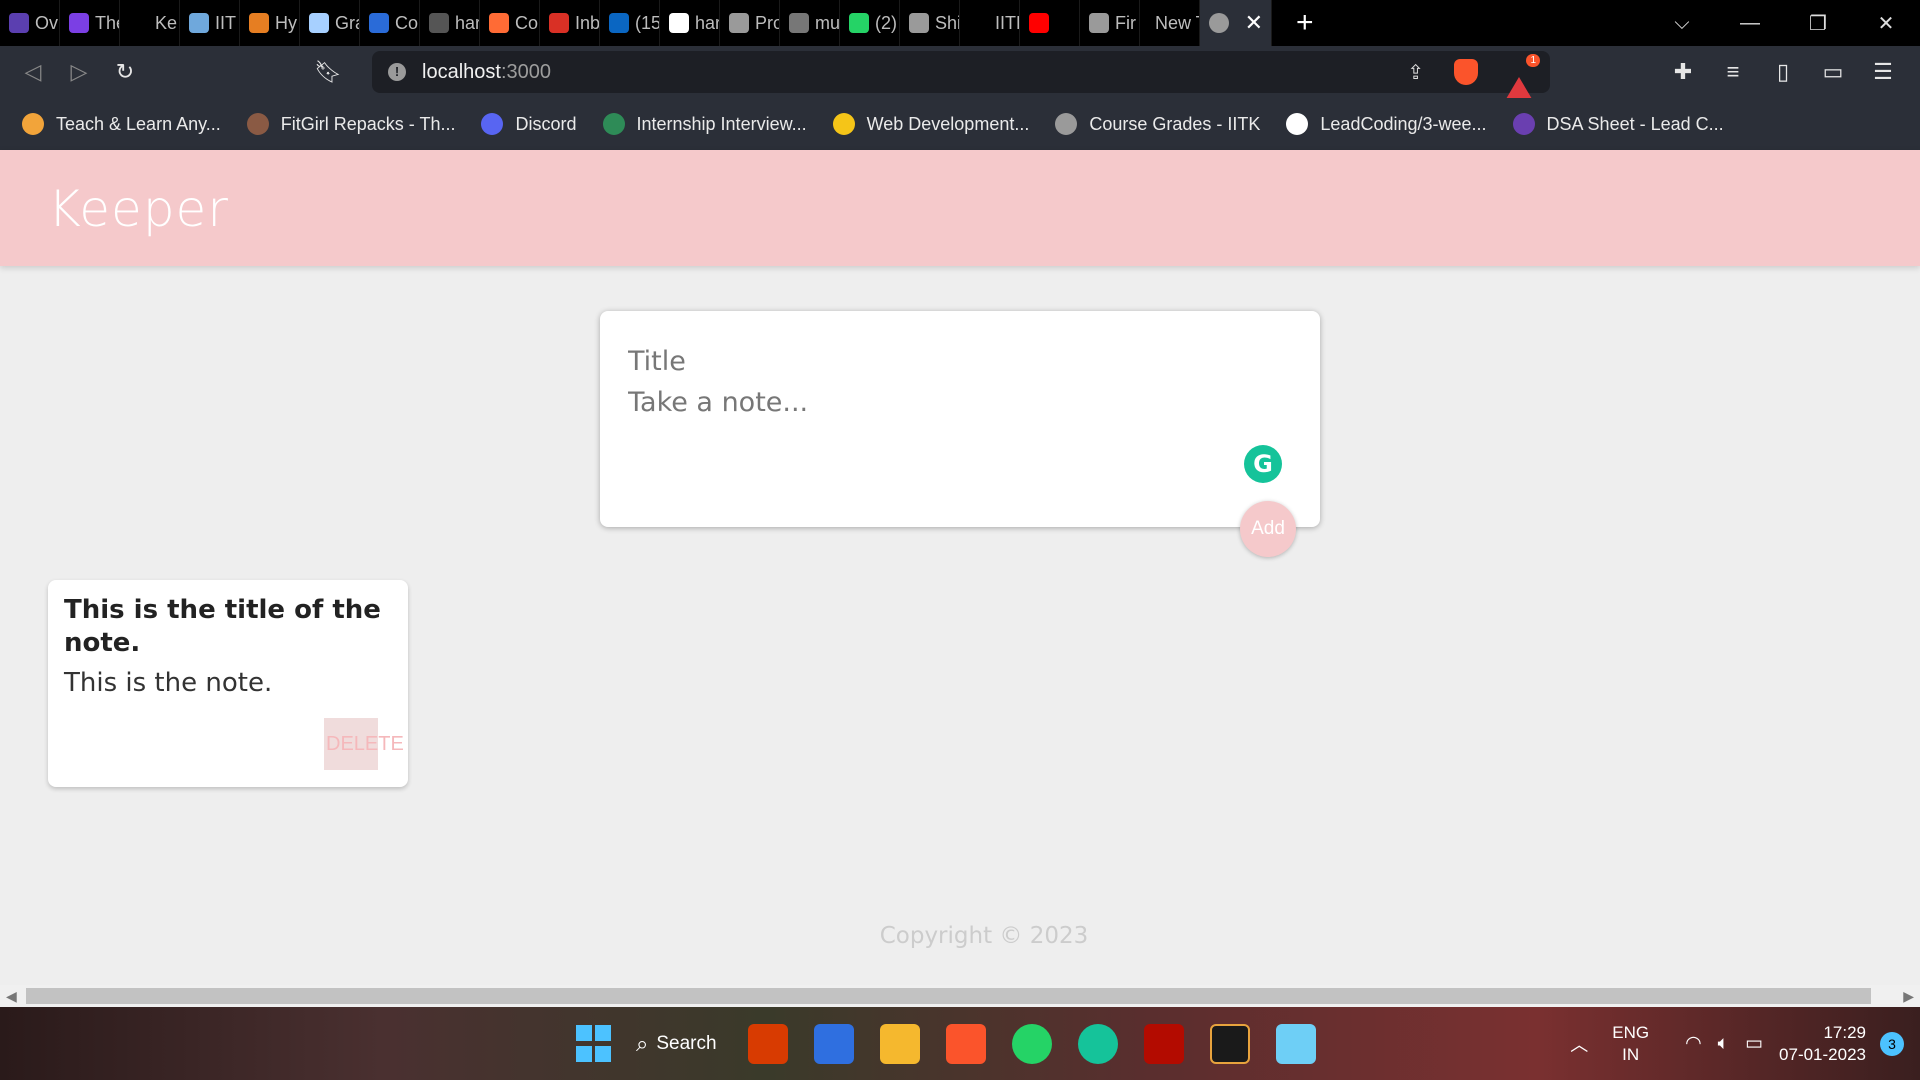  What do you see at coordinates (961, 75) in the screenshot?
I see `address-bar: ! localhost:3000 ⇪ 1` at bounding box center [961, 75].